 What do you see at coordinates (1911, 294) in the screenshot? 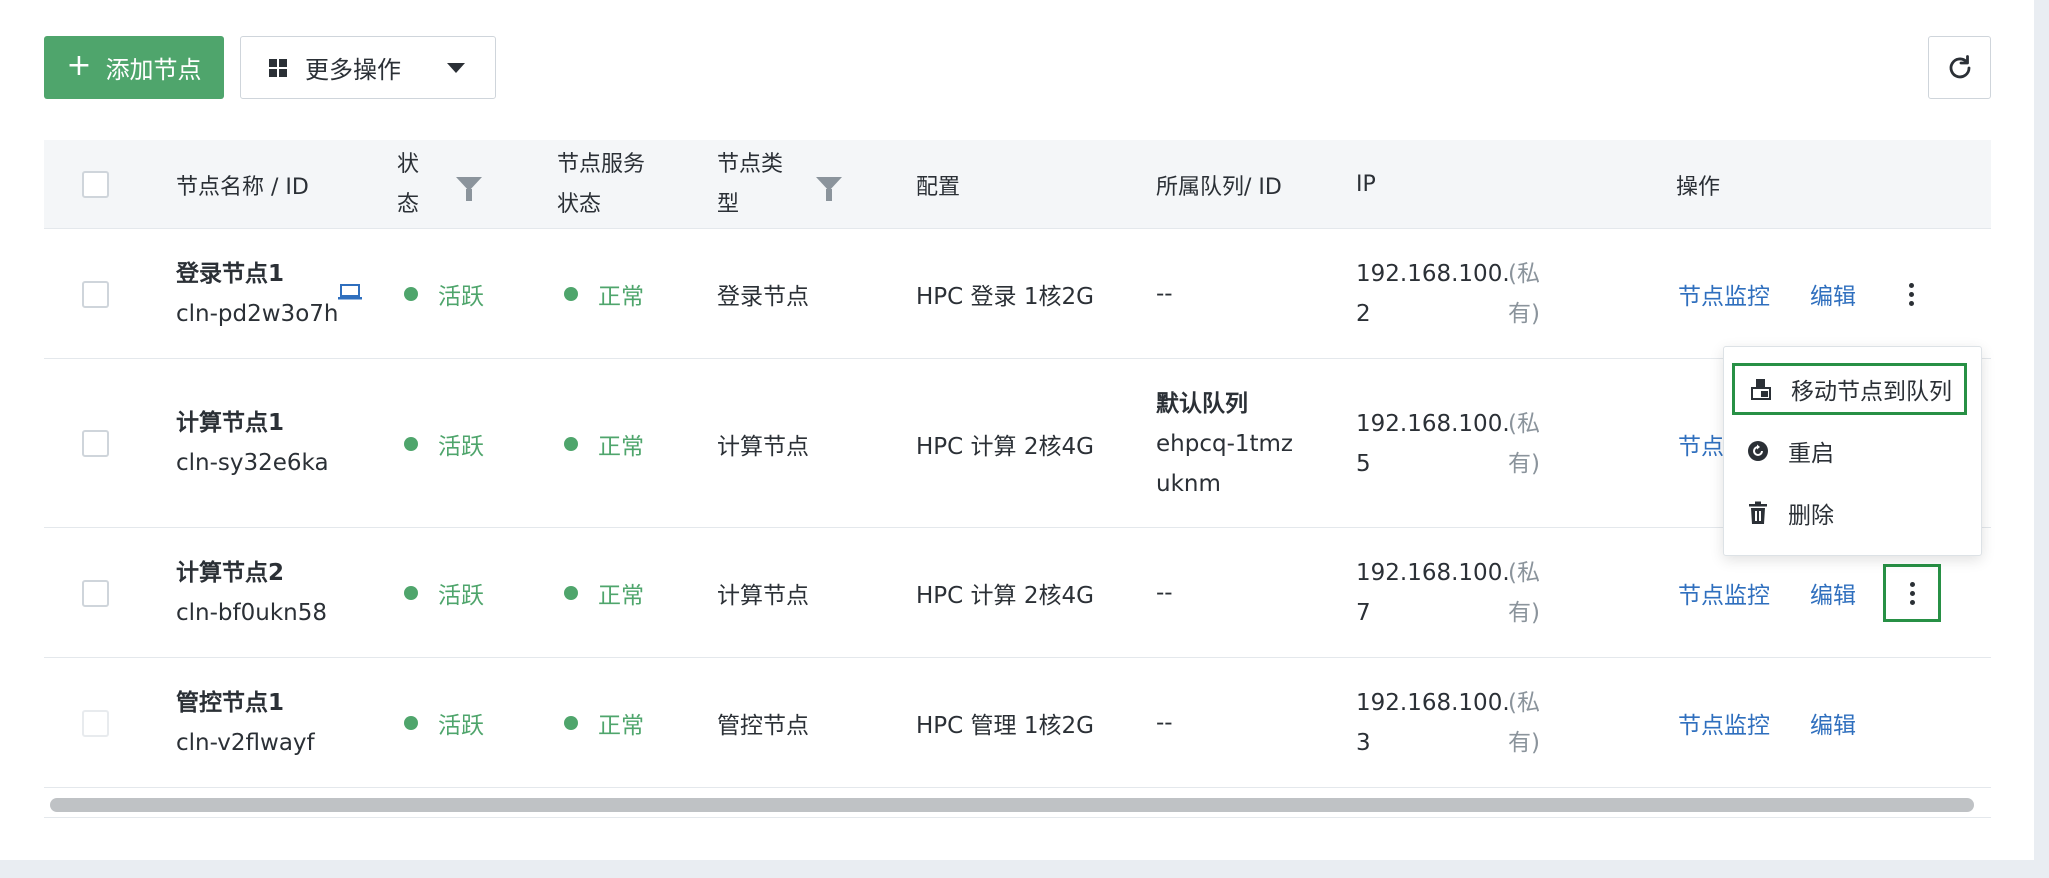
I see `more-menu-button` at bounding box center [1911, 294].